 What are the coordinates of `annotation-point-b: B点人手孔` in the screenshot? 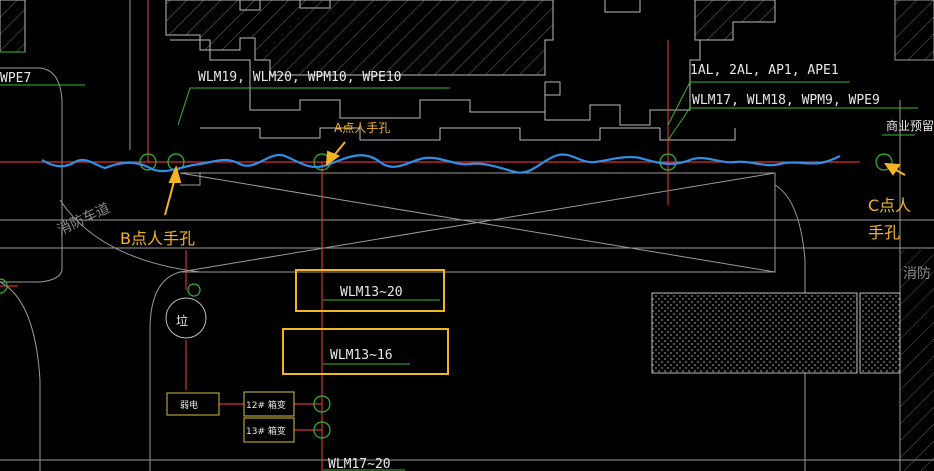 It's located at (157, 238).